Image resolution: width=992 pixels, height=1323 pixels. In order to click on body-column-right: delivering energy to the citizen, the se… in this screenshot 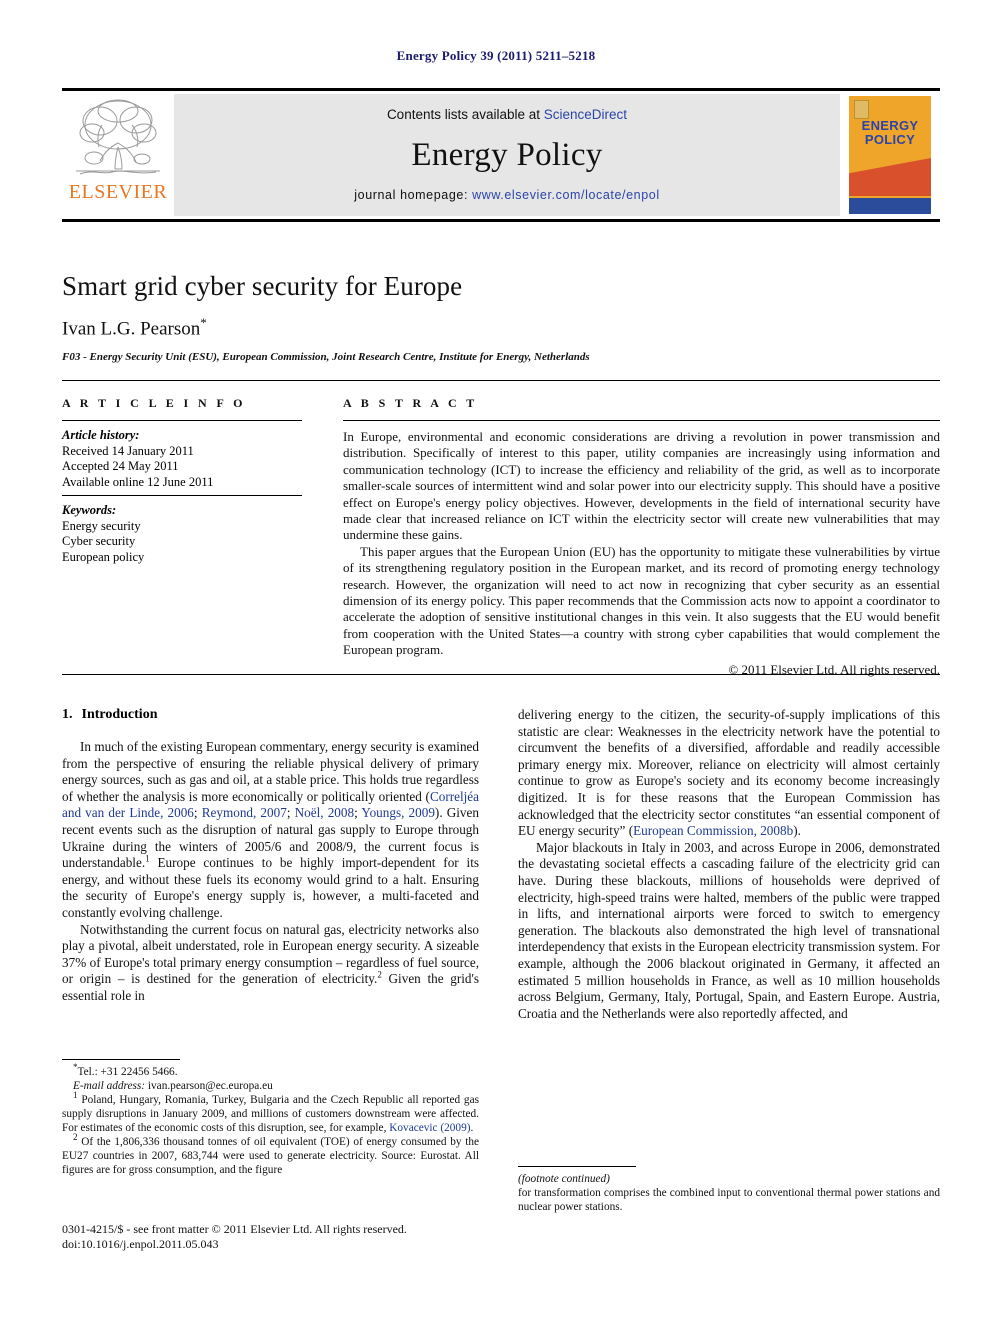, I will do `click(729, 864)`.